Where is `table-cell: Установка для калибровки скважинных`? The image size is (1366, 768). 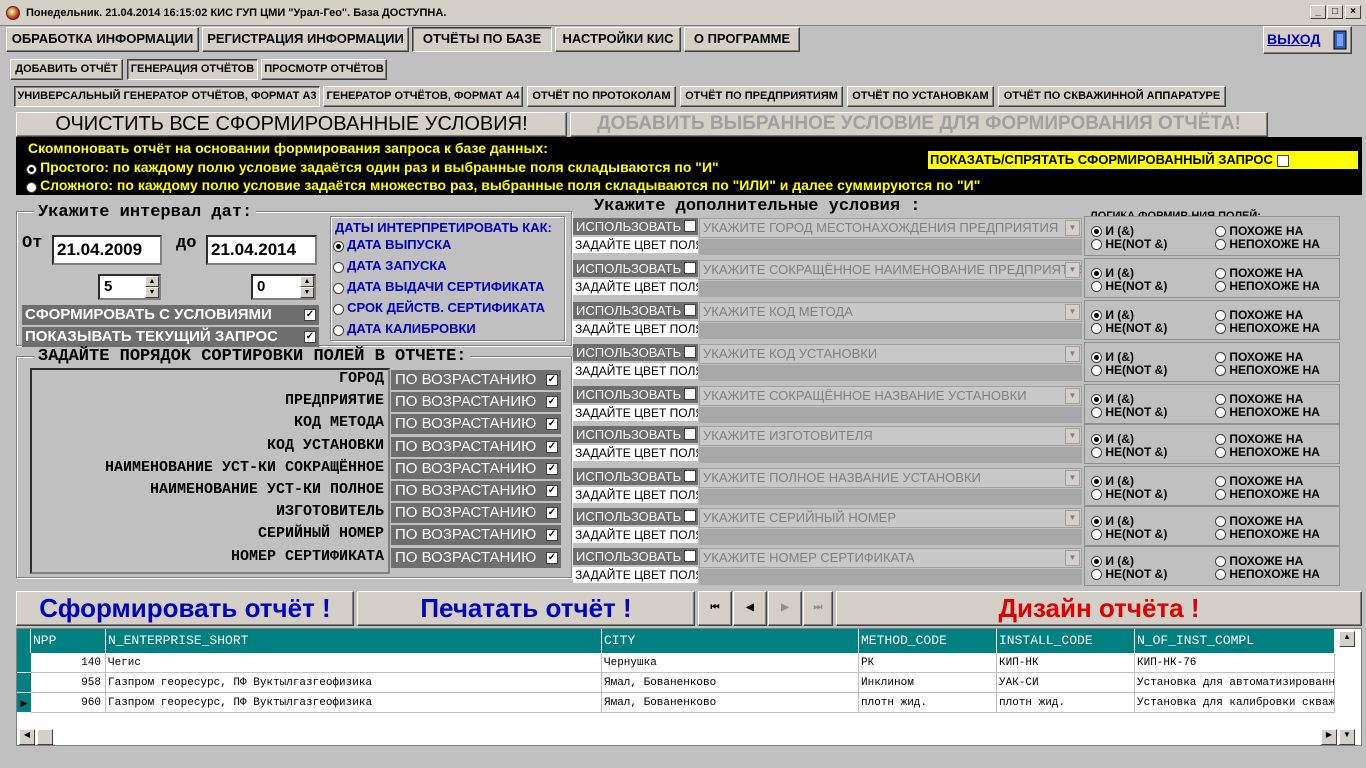
table-cell: Установка для калибровки скважинных is located at coordinates (1235, 703).